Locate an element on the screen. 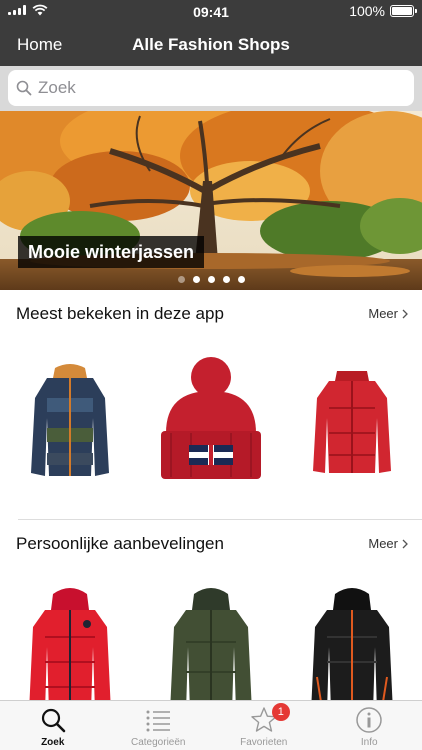  section-divider is located at coordinates (220, 519).